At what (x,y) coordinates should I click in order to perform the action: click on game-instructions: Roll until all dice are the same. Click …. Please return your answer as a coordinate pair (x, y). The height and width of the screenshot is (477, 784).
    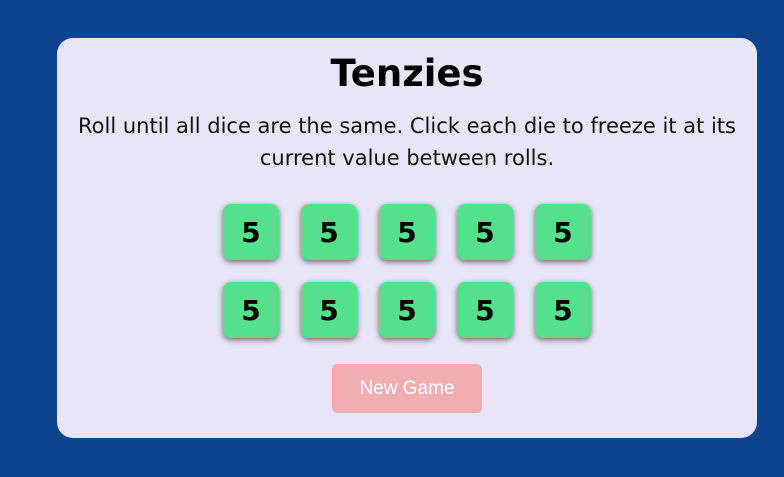
    Looking at the image, I should click on (407, 142).